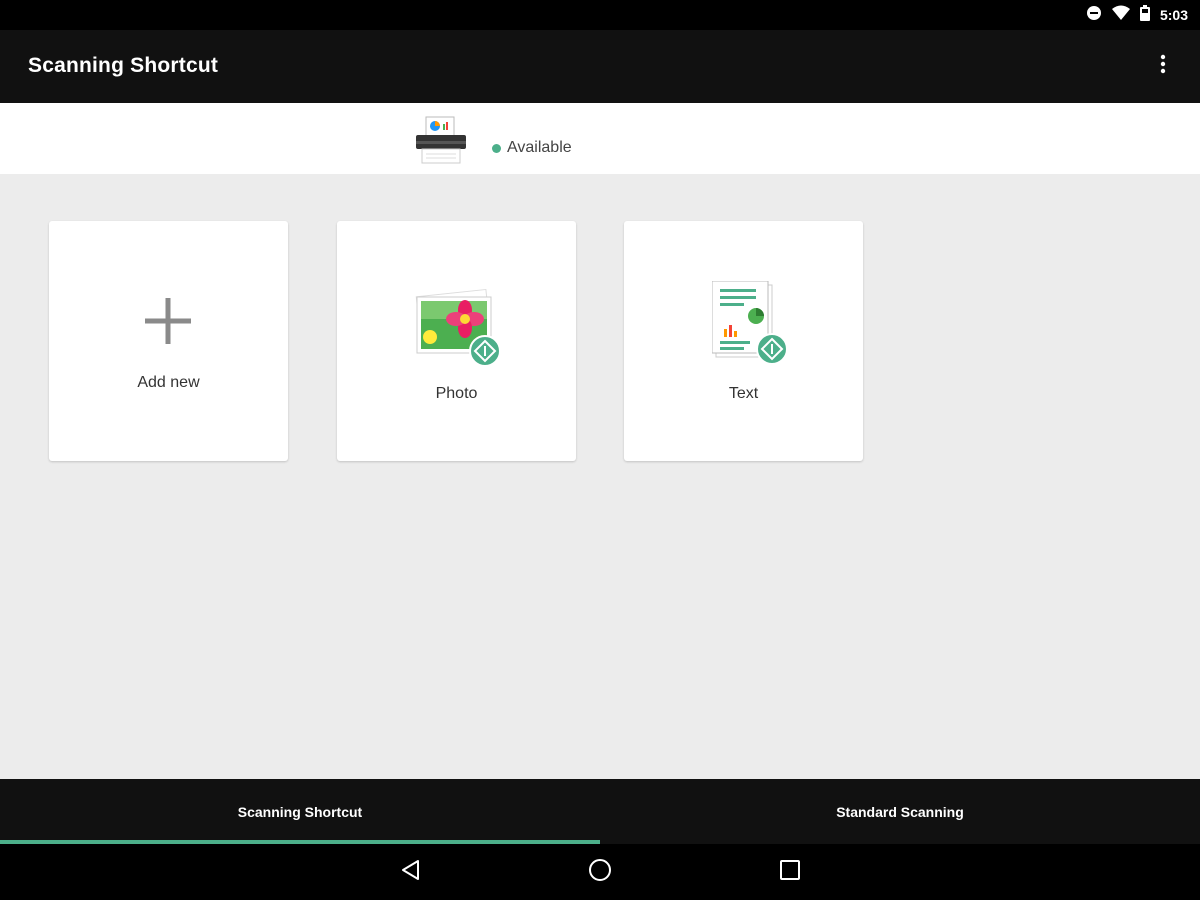 This screenshot has width=1200, height=900. I want to click on recents-button, so click(790, 872).